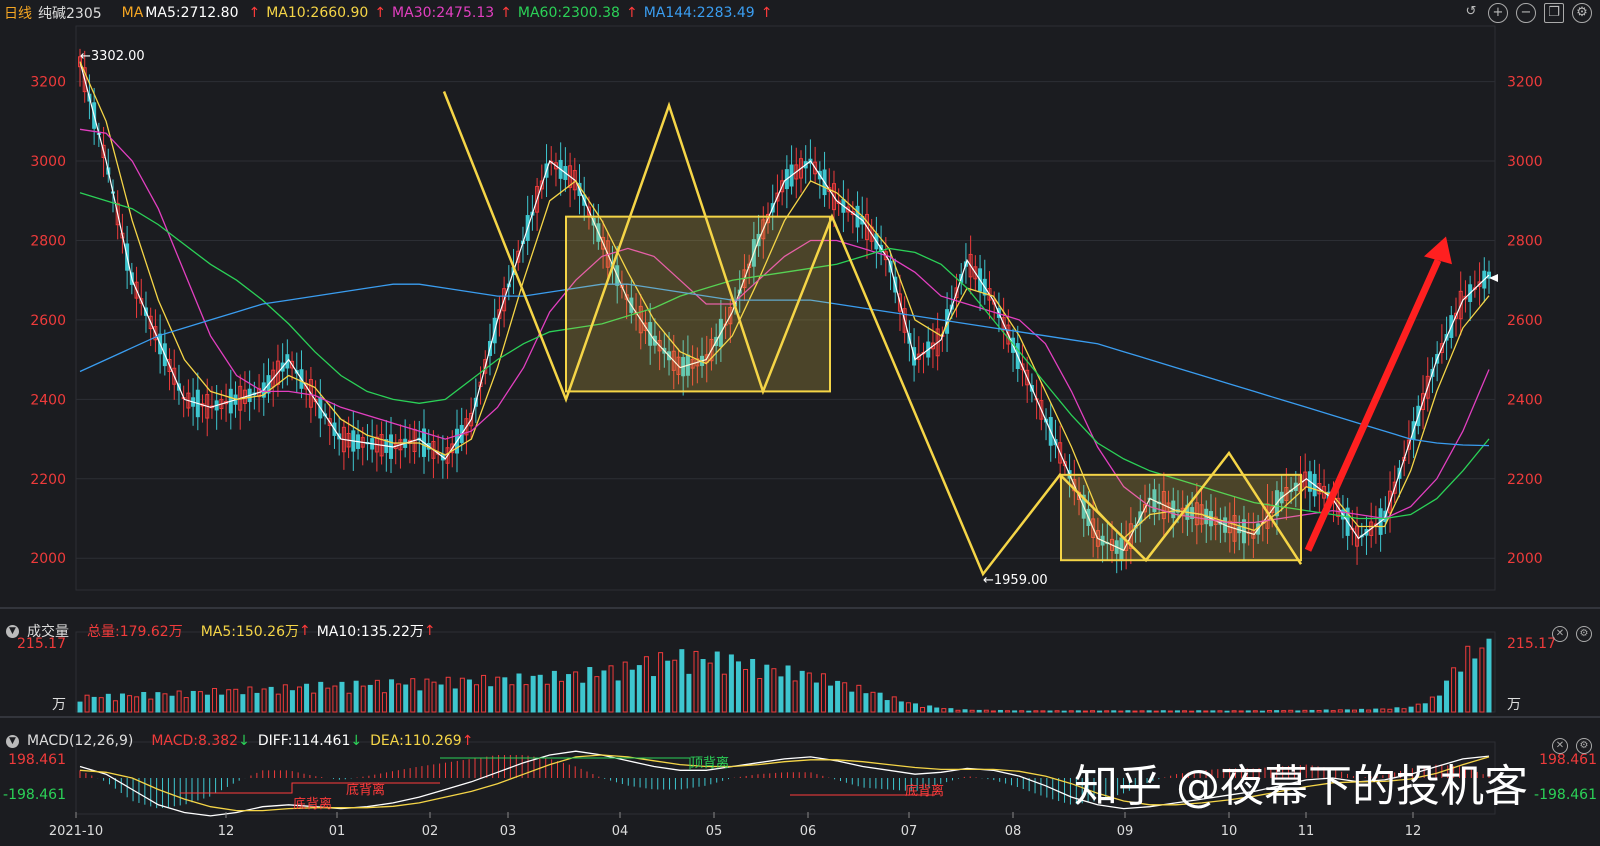 The image size is (1600, 846). I want to click on macd-panel-controls: ✕ ⚙, so click(1572, 746).